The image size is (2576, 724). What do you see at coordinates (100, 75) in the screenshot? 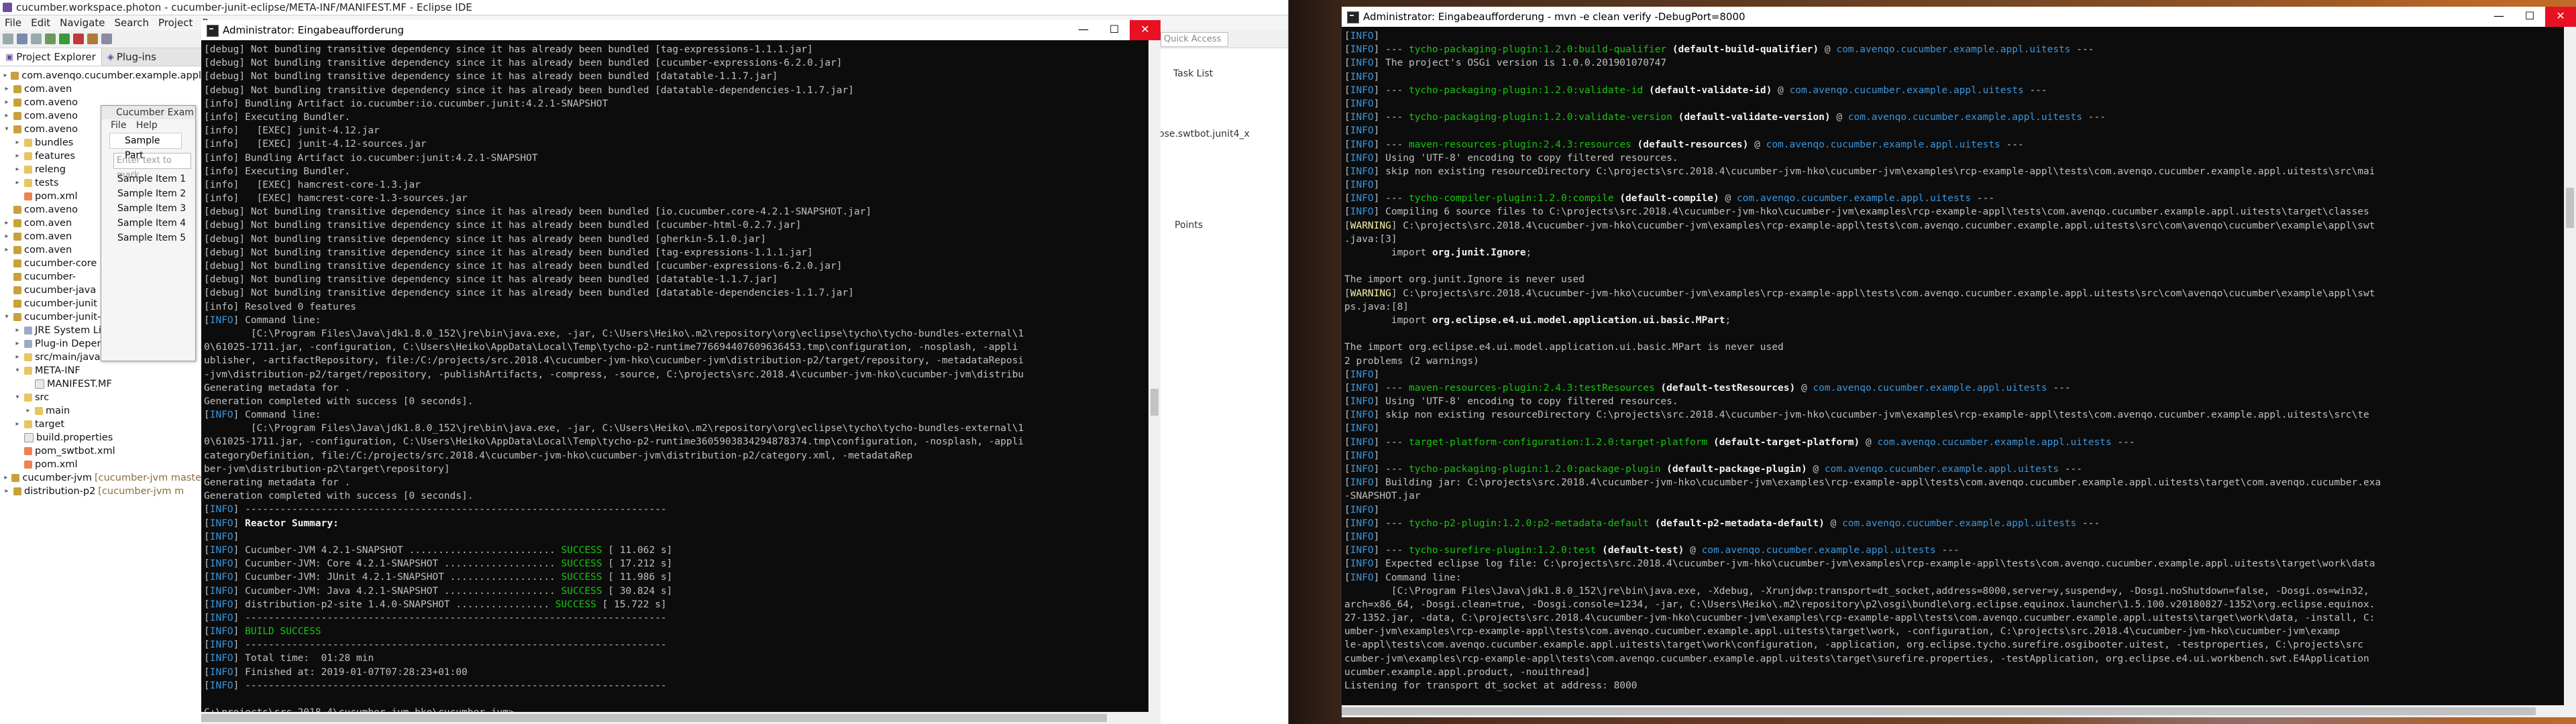
I see `tree-item: ▸ com.avenqo.cucumber.example.appl` at bounding box center [100, 75].